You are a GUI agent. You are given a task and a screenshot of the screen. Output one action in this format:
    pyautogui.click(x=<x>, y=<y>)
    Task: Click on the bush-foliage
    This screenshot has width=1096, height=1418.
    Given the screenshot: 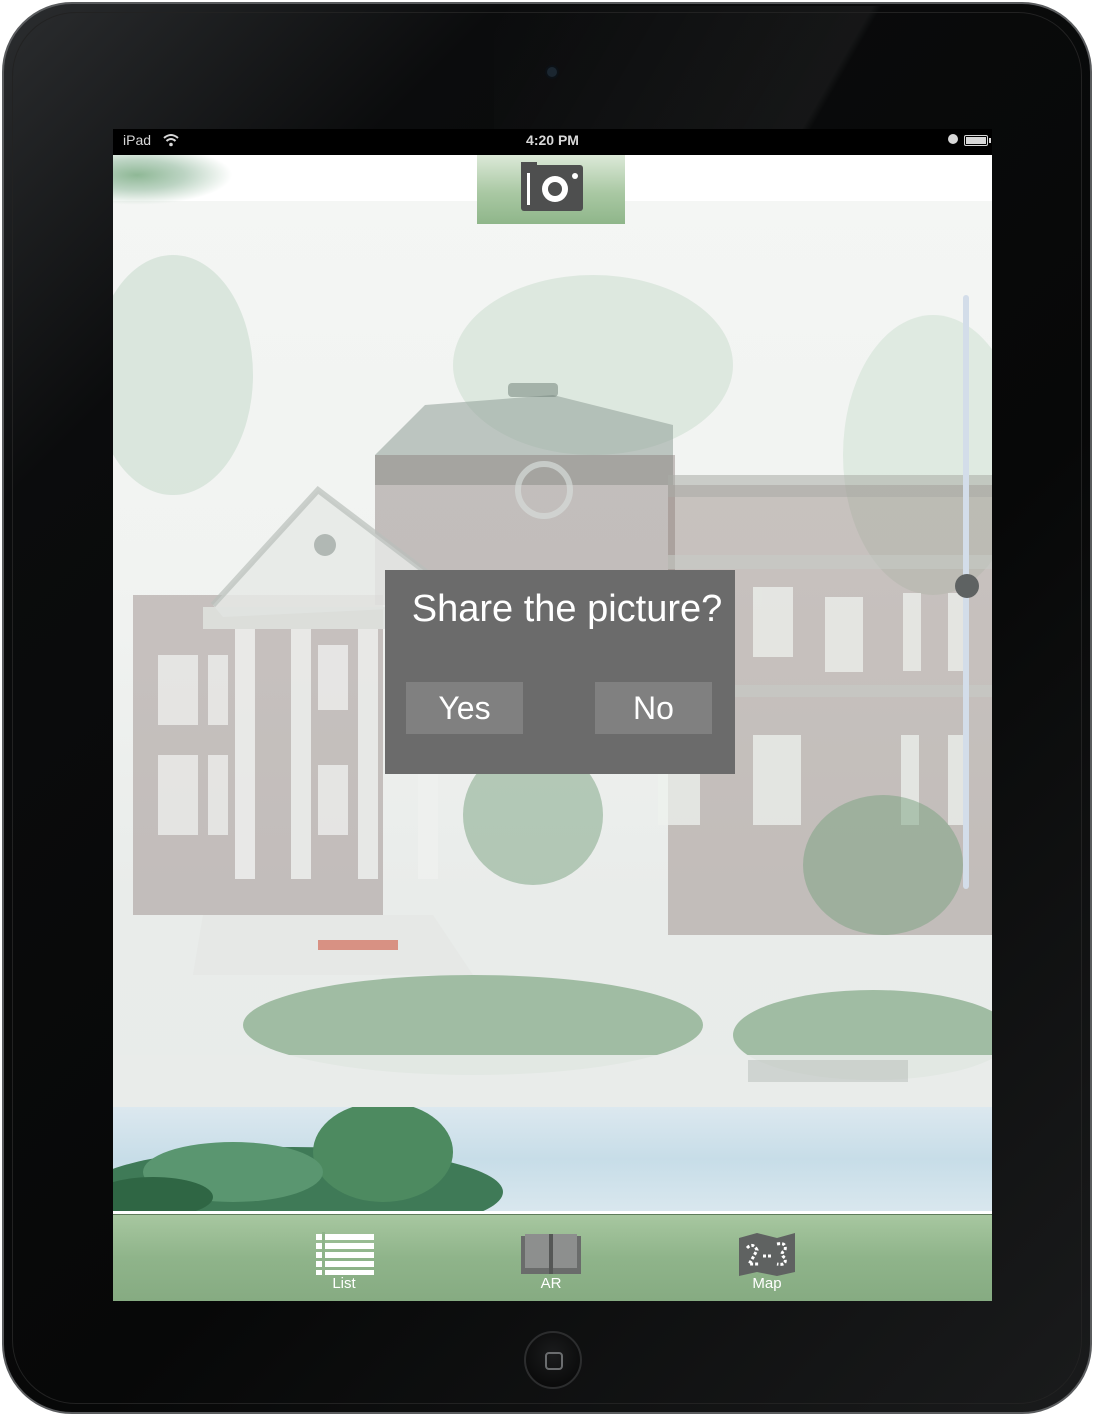 What is the action you would take?
    pyautogui.click(x=308, y=1159)
    